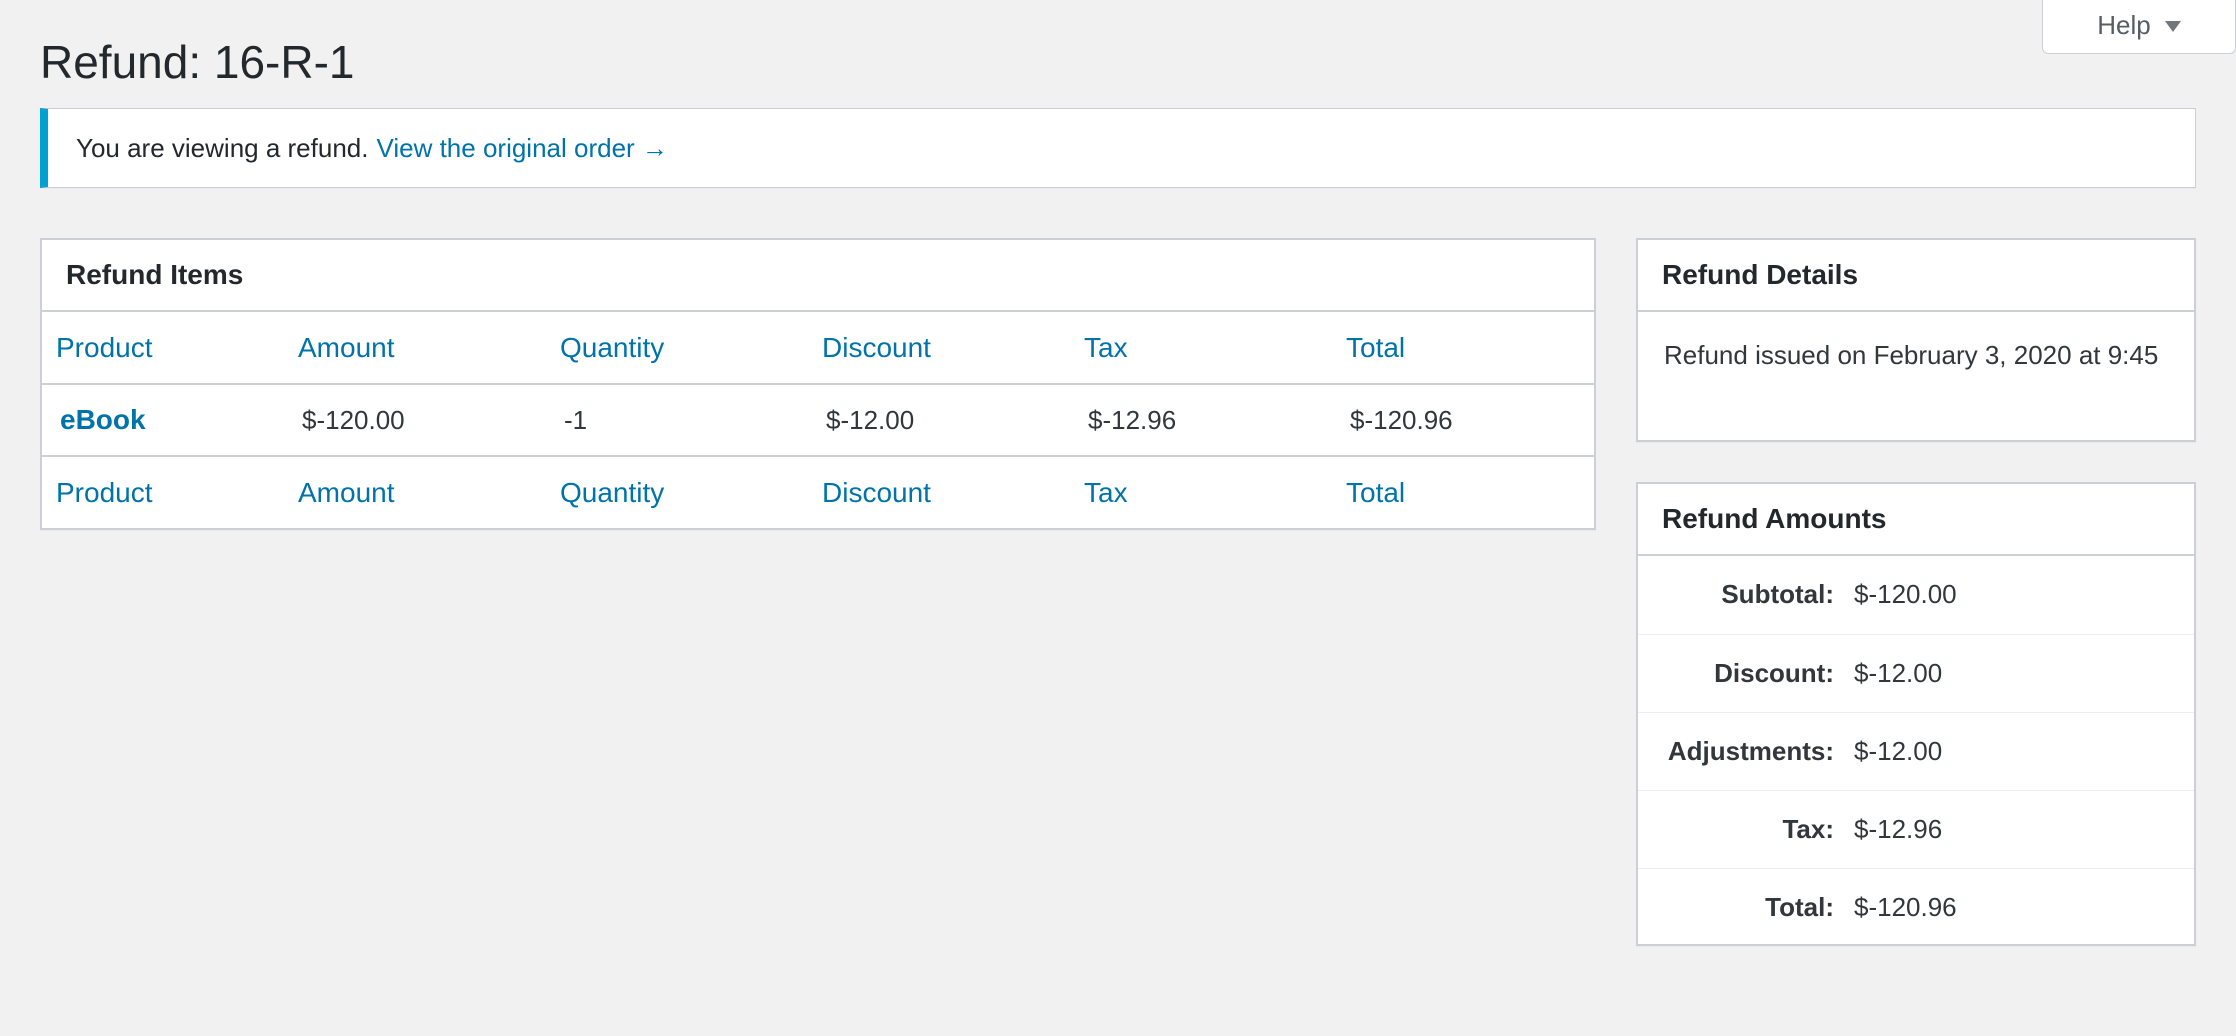  What do you see at coordinates (576, 419) in the screenshot?
I see `cell-quantity: -1` at bounding box center [576, 419].